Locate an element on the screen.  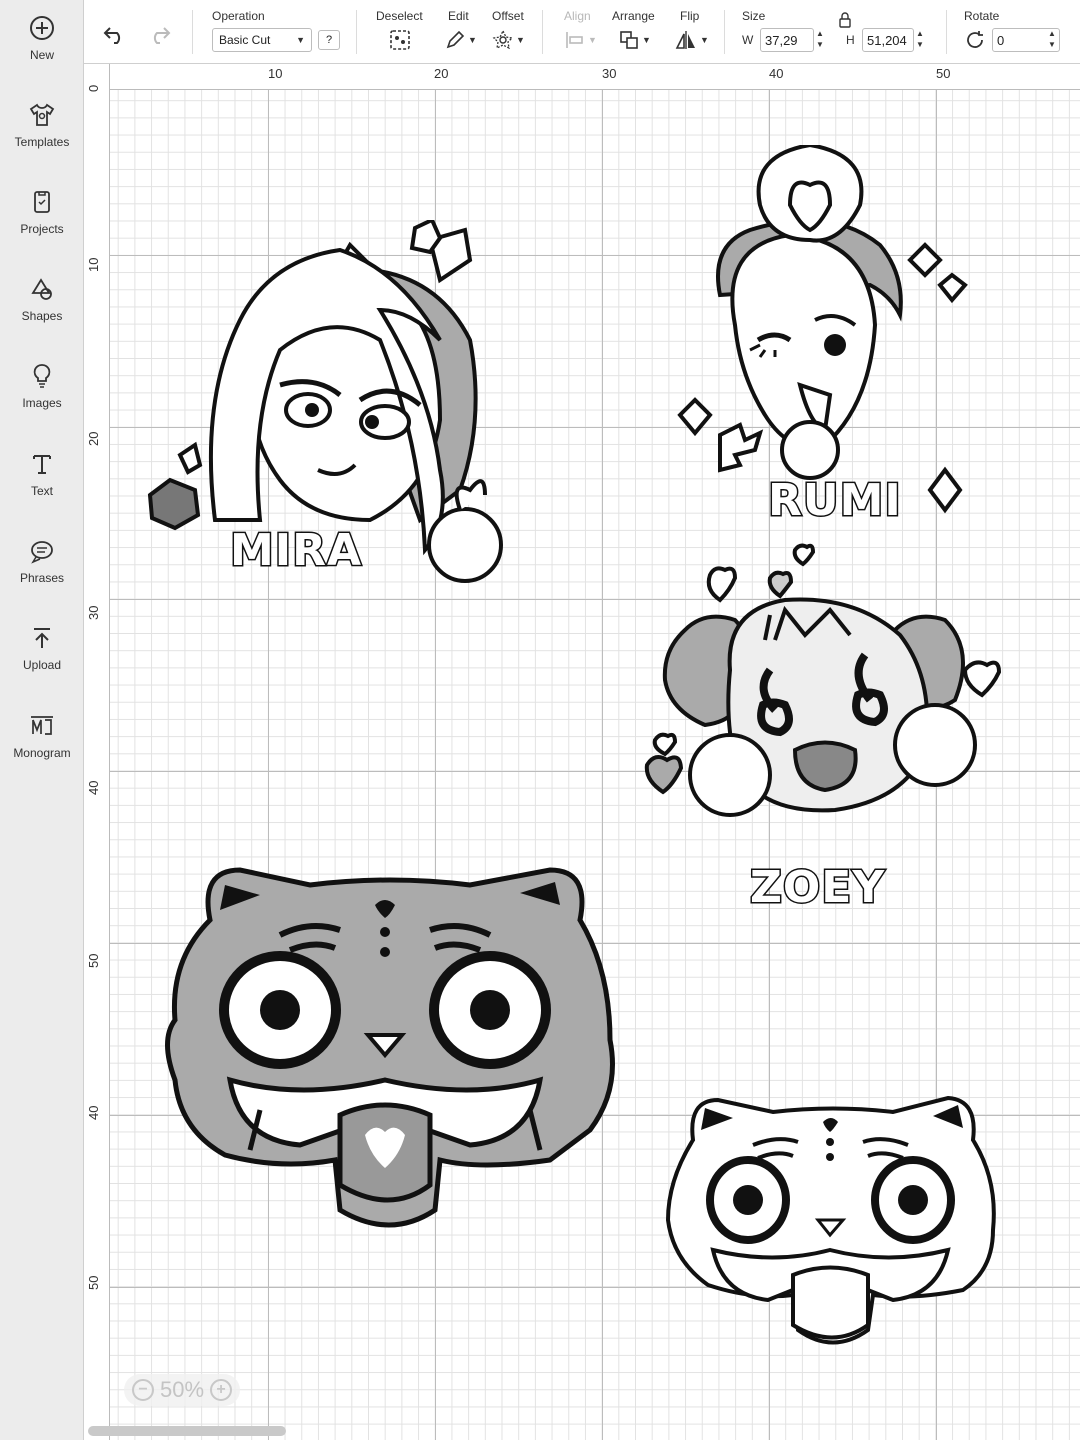
edit-button: ▼ is located at coordinates (460, 40).